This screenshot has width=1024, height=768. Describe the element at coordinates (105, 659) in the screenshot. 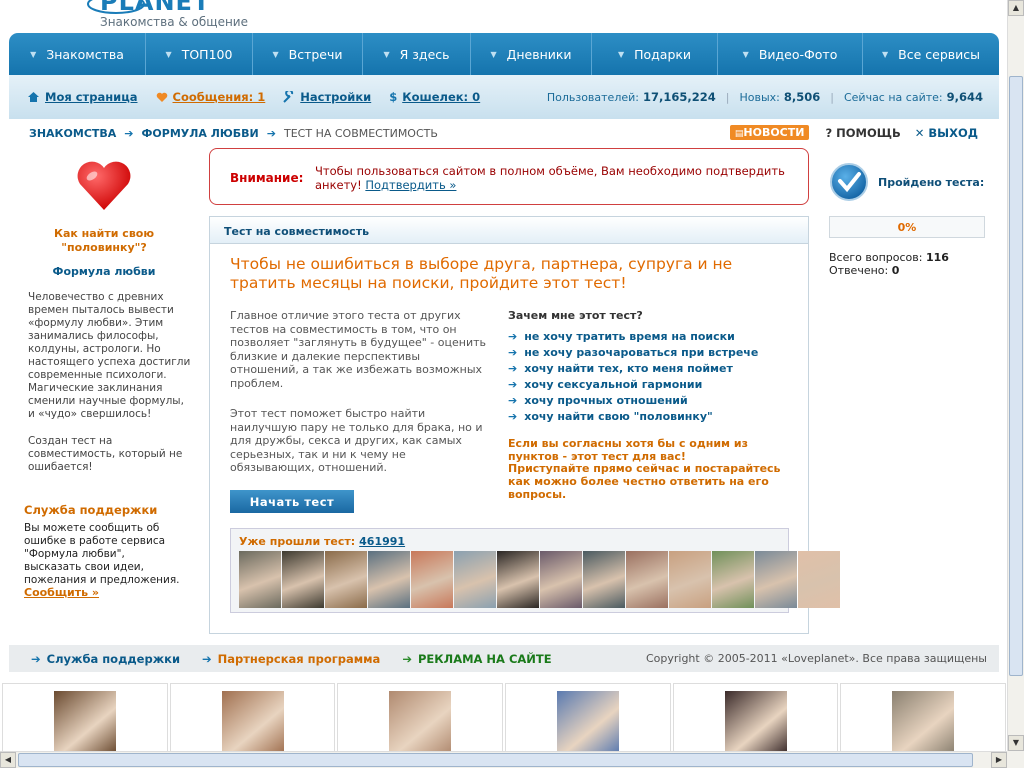

I see `footer-support-link: ➔ Служба поддержки` at that location.